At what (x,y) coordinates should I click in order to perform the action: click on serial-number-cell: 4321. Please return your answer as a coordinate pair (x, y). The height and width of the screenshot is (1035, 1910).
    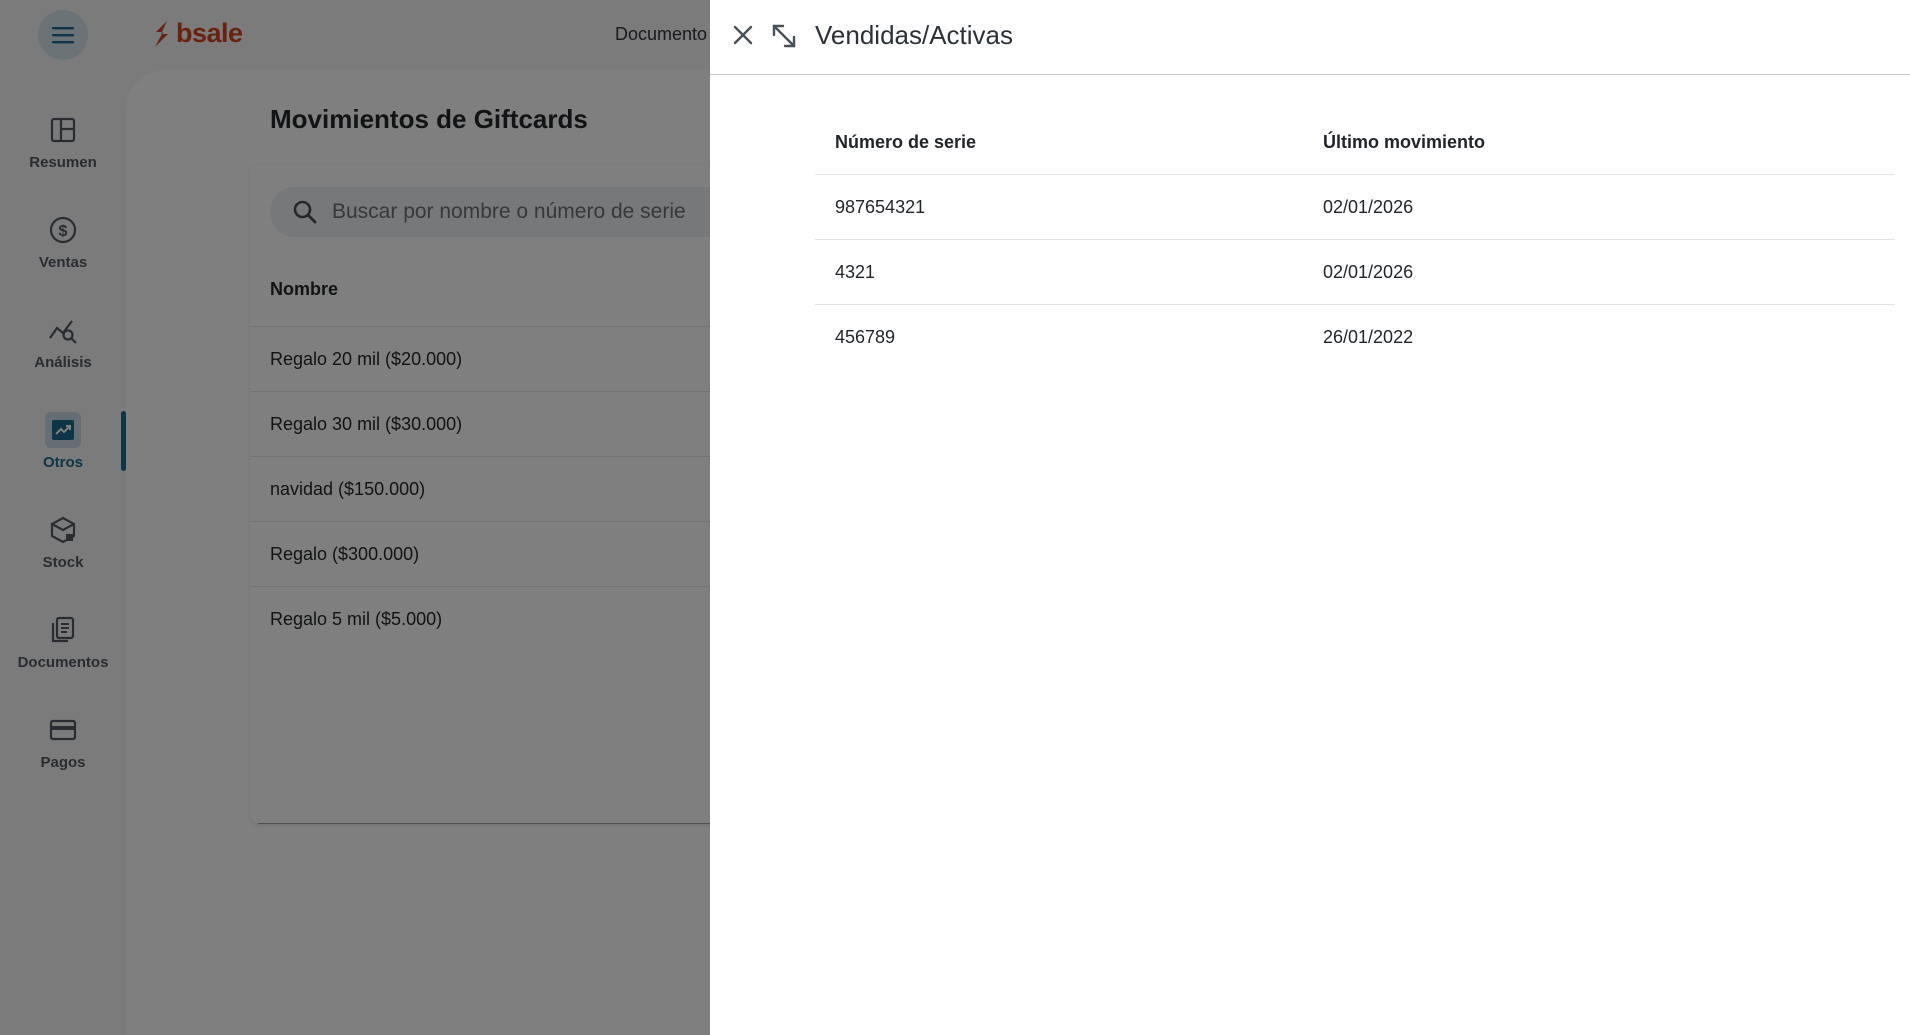
    Looking at the image, I should click on (855, 271).